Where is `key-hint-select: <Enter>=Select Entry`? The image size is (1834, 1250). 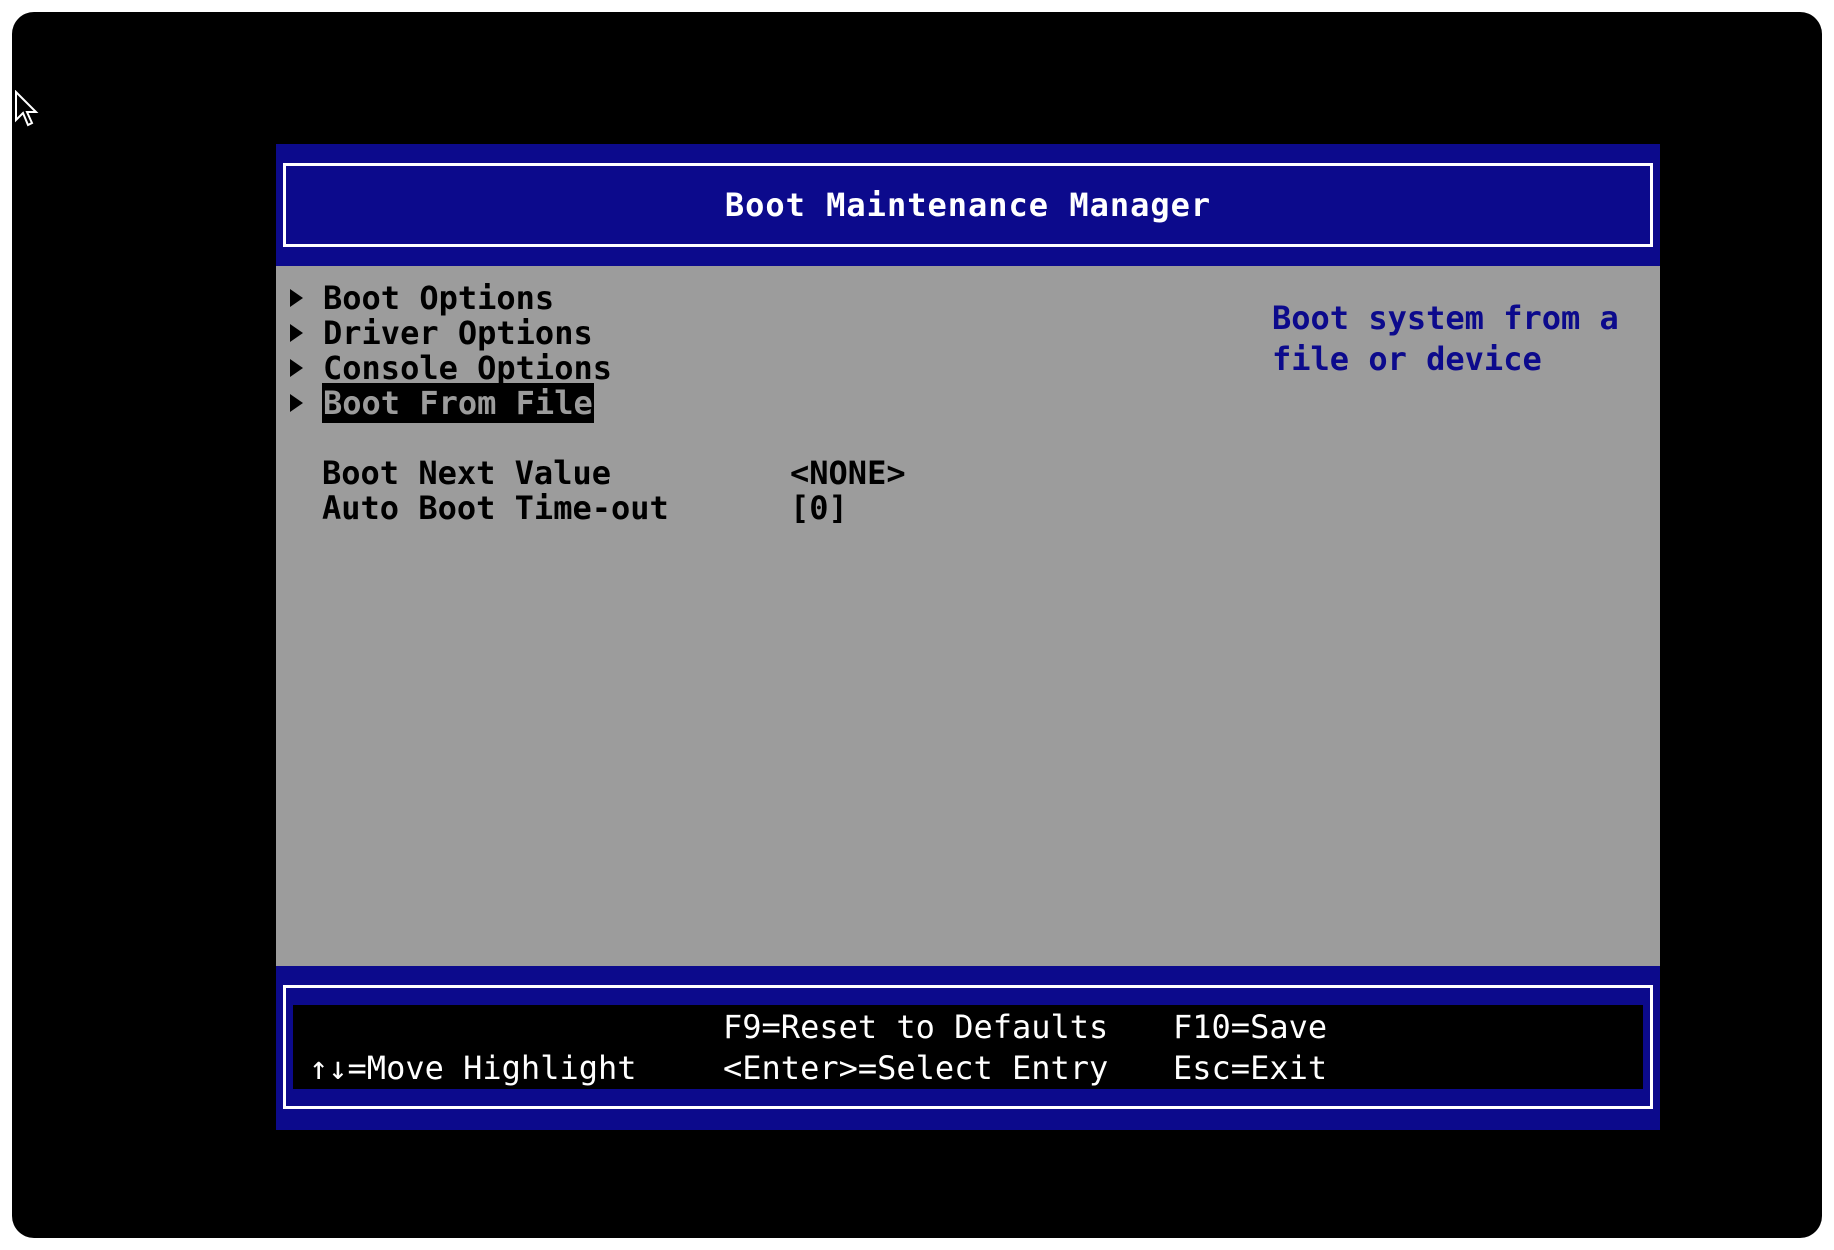 key-hint-select: <Enter>=Select Entry is located at coordinates (916, 1068).